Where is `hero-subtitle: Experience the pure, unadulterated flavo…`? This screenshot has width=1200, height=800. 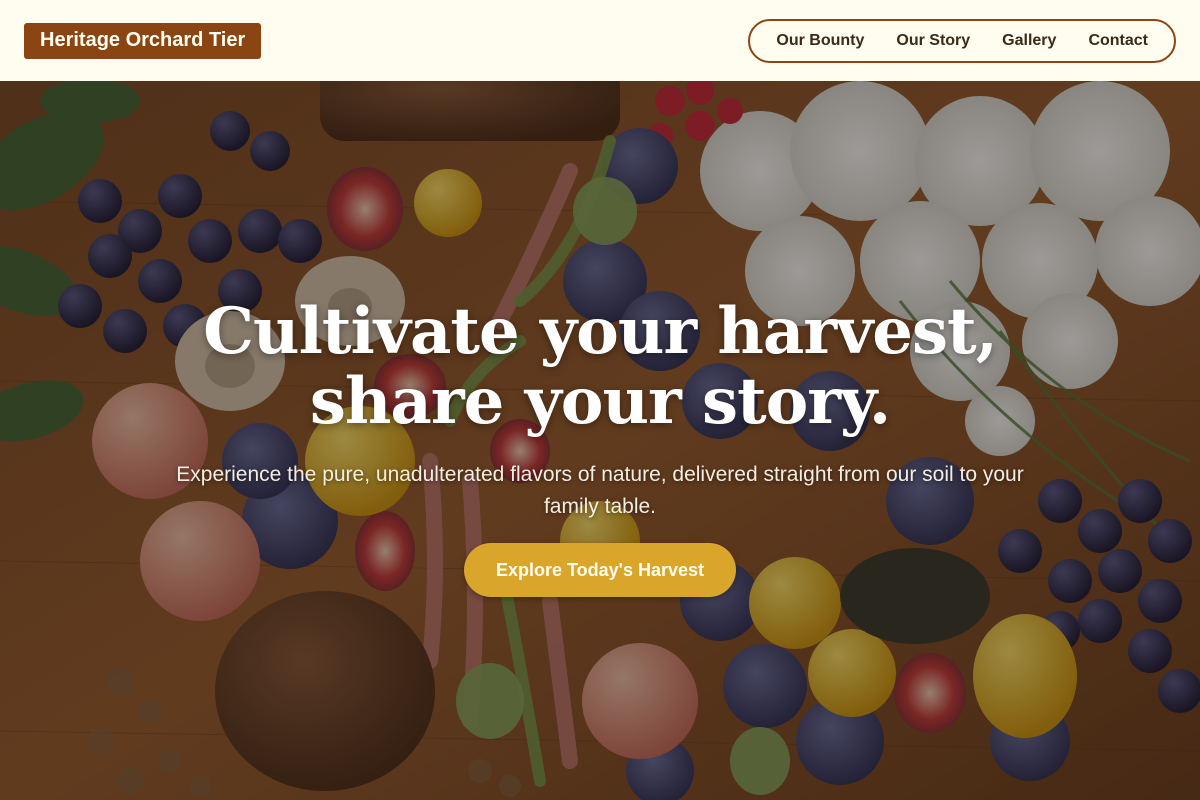
hero-subtitle: Experience the pure, unadulterated flavo… is located at coordinates (600, 490).